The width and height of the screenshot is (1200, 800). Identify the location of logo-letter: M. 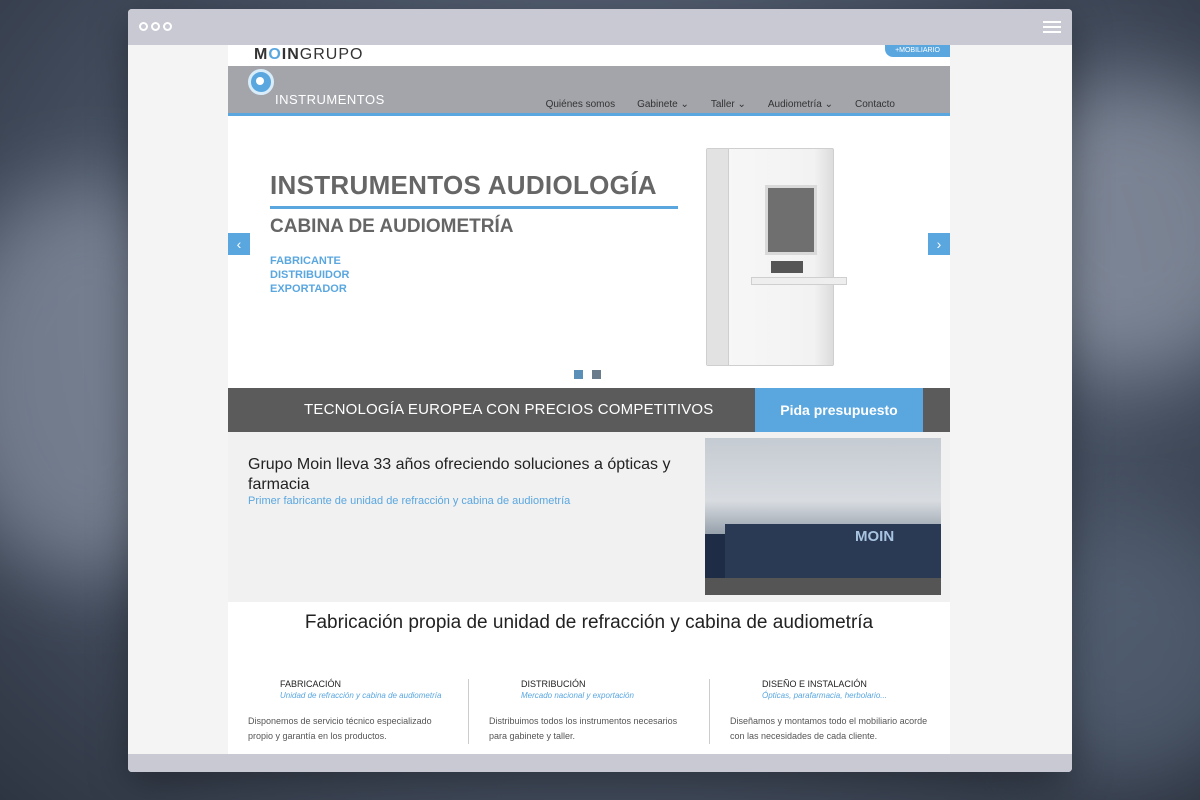
(261, 54).